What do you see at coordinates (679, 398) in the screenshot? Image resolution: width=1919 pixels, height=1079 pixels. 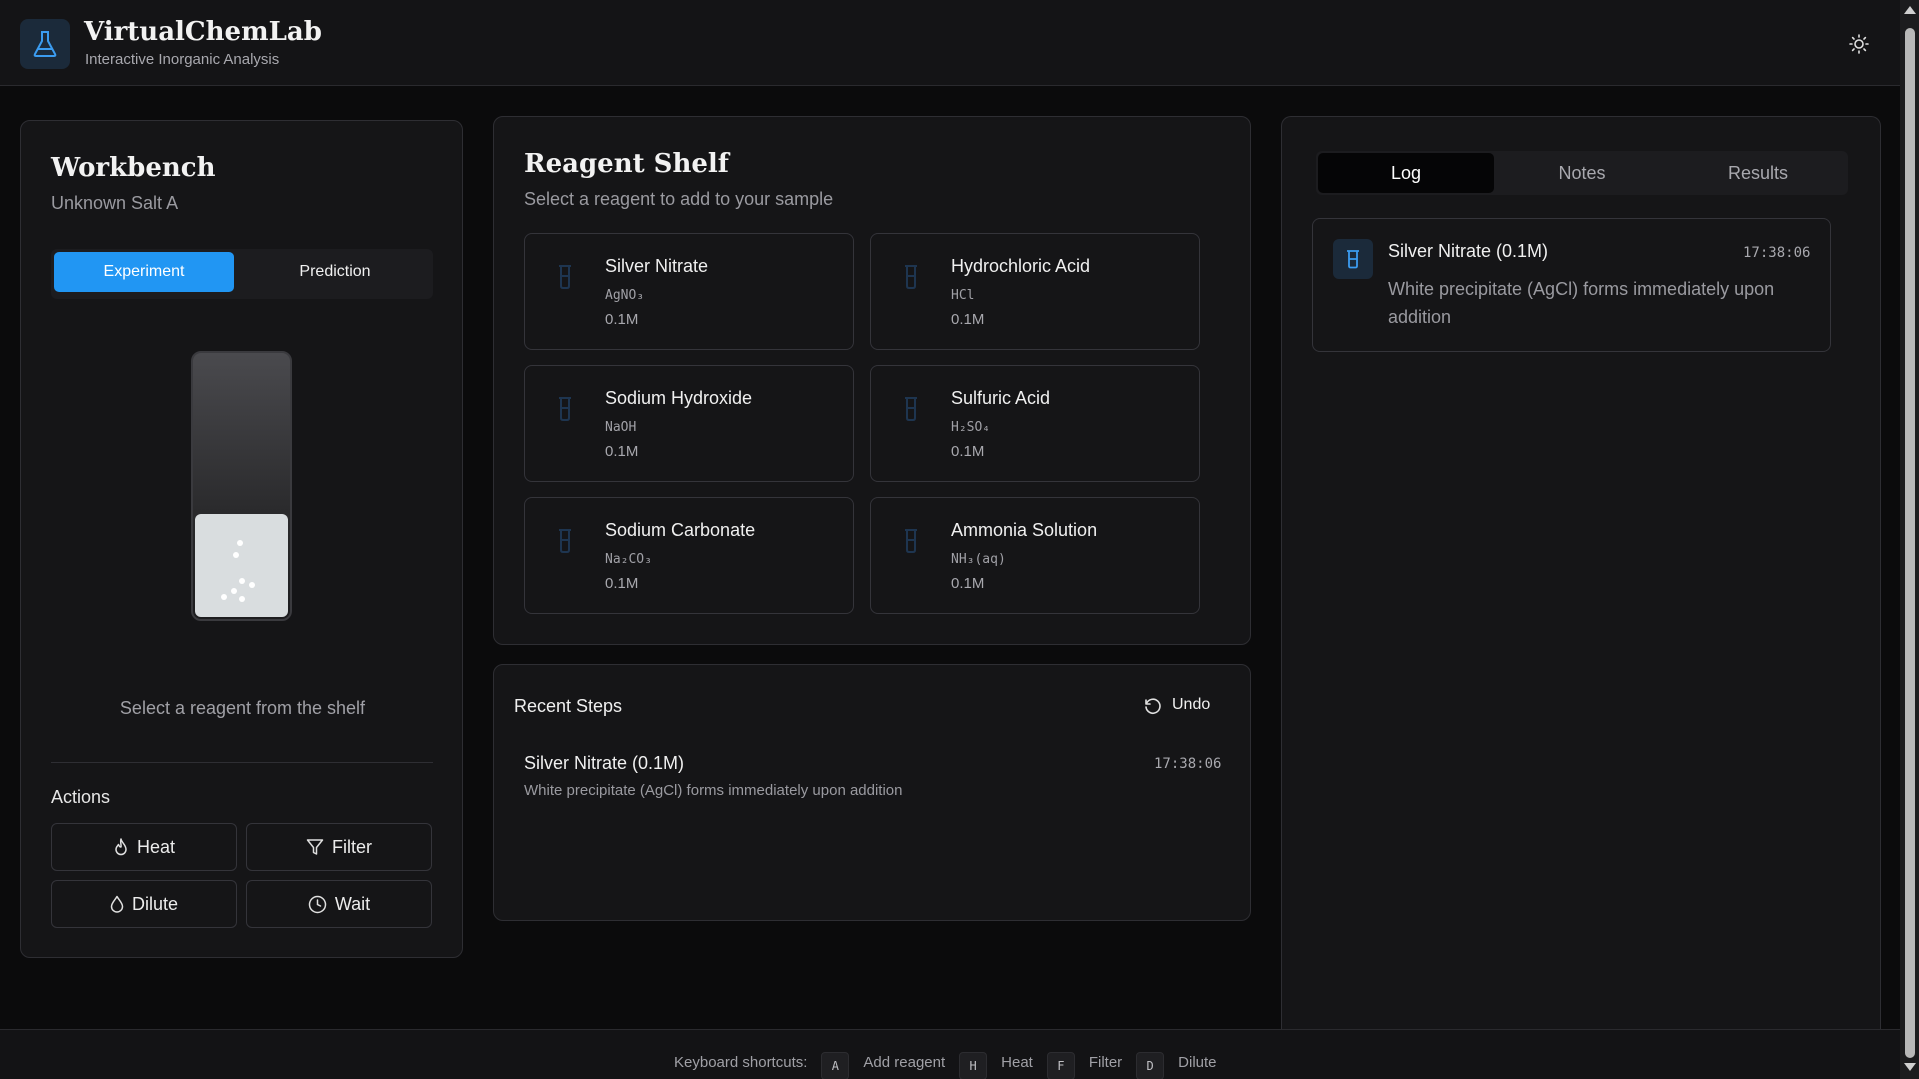 I see `reagent-name: Sodium Hydroxide` at bounding box center [679, 398].